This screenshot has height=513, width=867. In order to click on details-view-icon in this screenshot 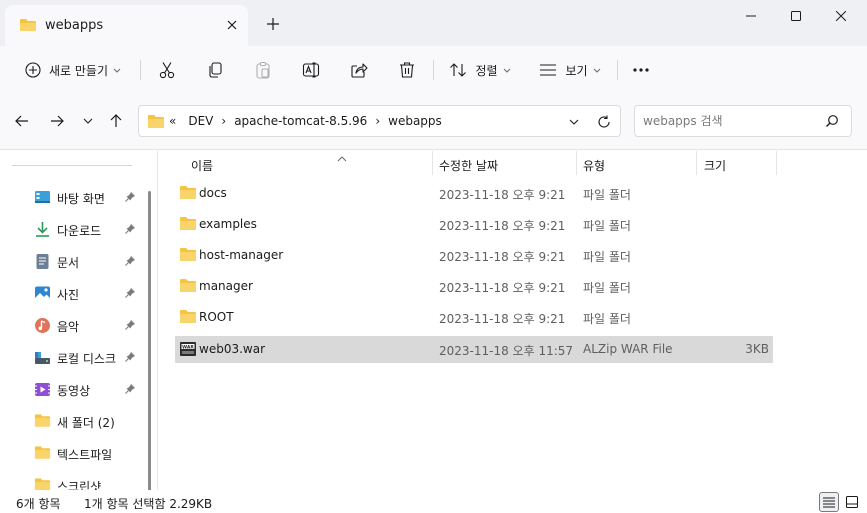, I will do `click(829, 502)`.